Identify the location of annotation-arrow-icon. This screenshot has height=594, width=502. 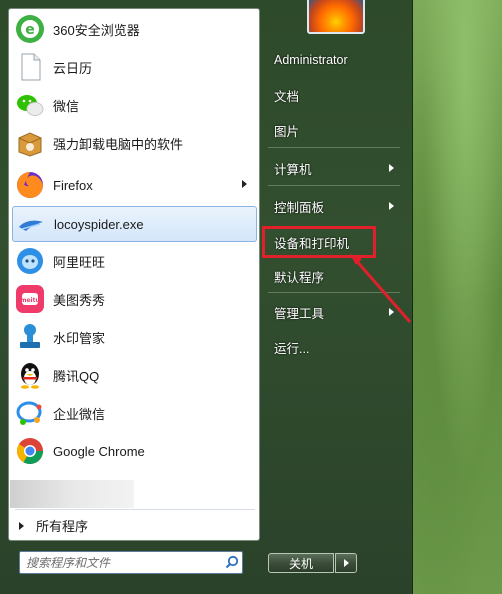
(381, 288).